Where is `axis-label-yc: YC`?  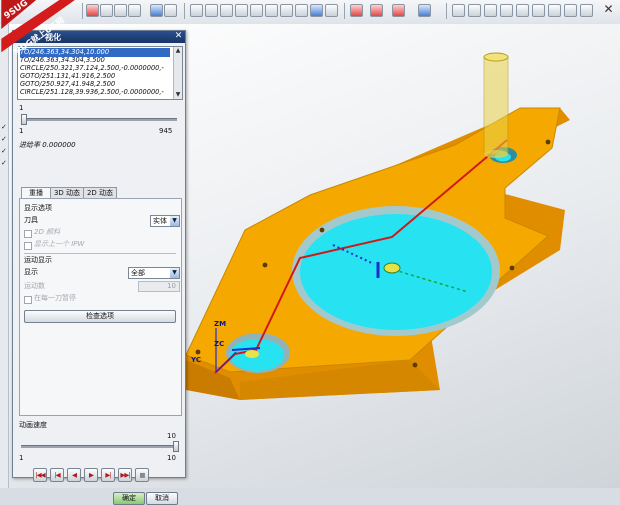 axis-label-yc: YC is located at coordinates (196, 360).